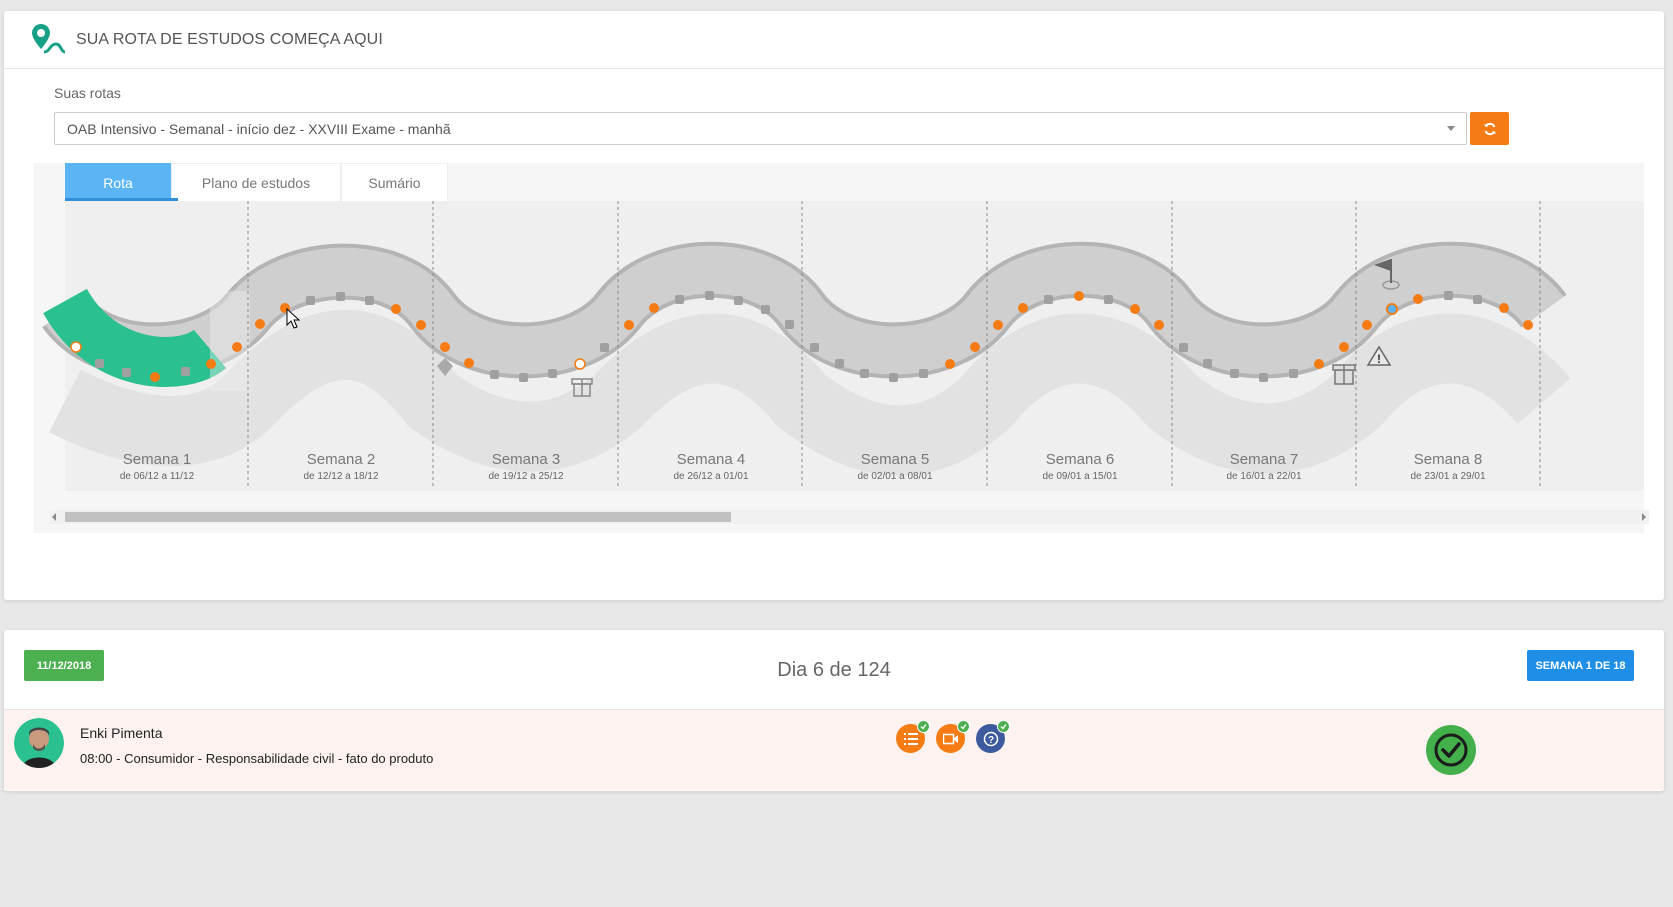  I want to click on week-label: Semana 4, so click(711, 459).